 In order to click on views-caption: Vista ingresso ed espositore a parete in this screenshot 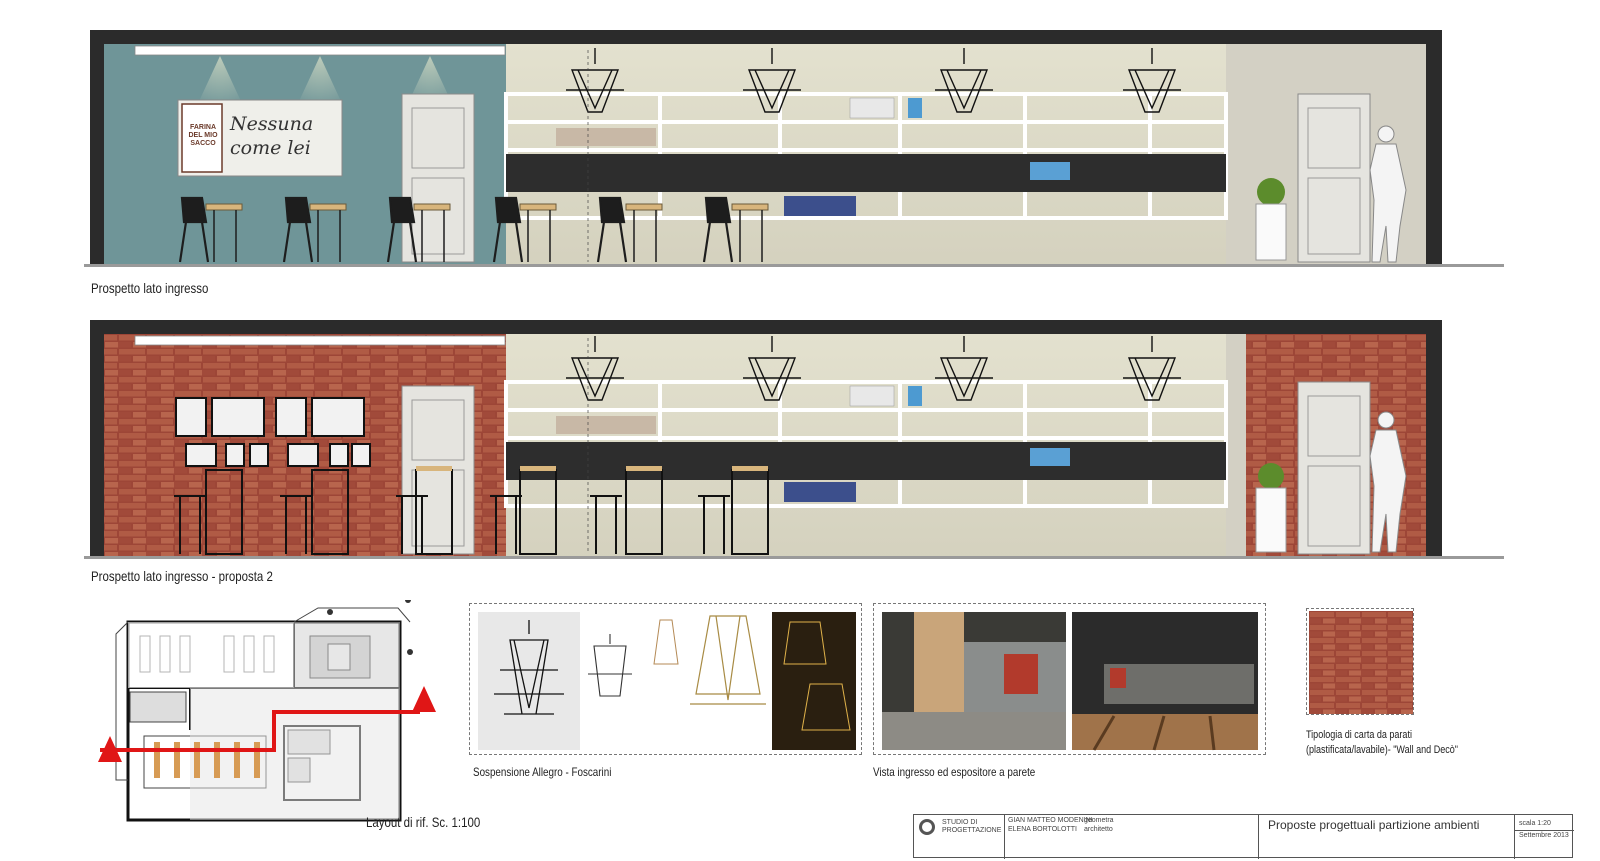, I will do `click(954, 772)`.